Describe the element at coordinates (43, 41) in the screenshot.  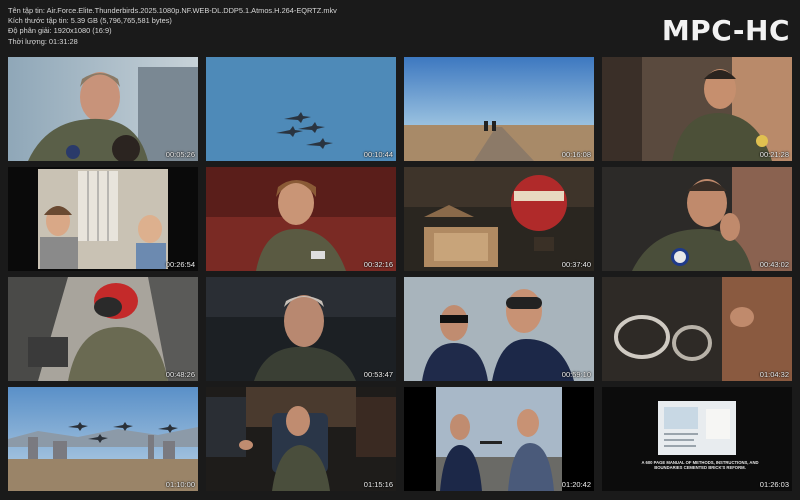
I see `duration-line: Thời lượng: 01:31:28` at that location.